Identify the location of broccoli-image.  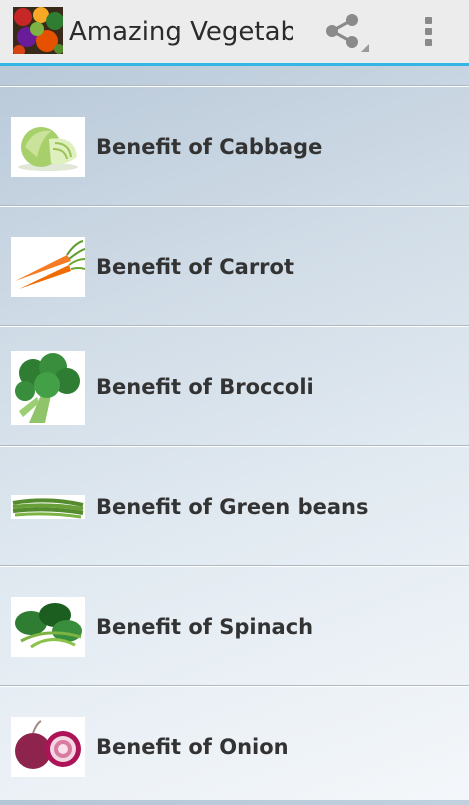
(48, 388).